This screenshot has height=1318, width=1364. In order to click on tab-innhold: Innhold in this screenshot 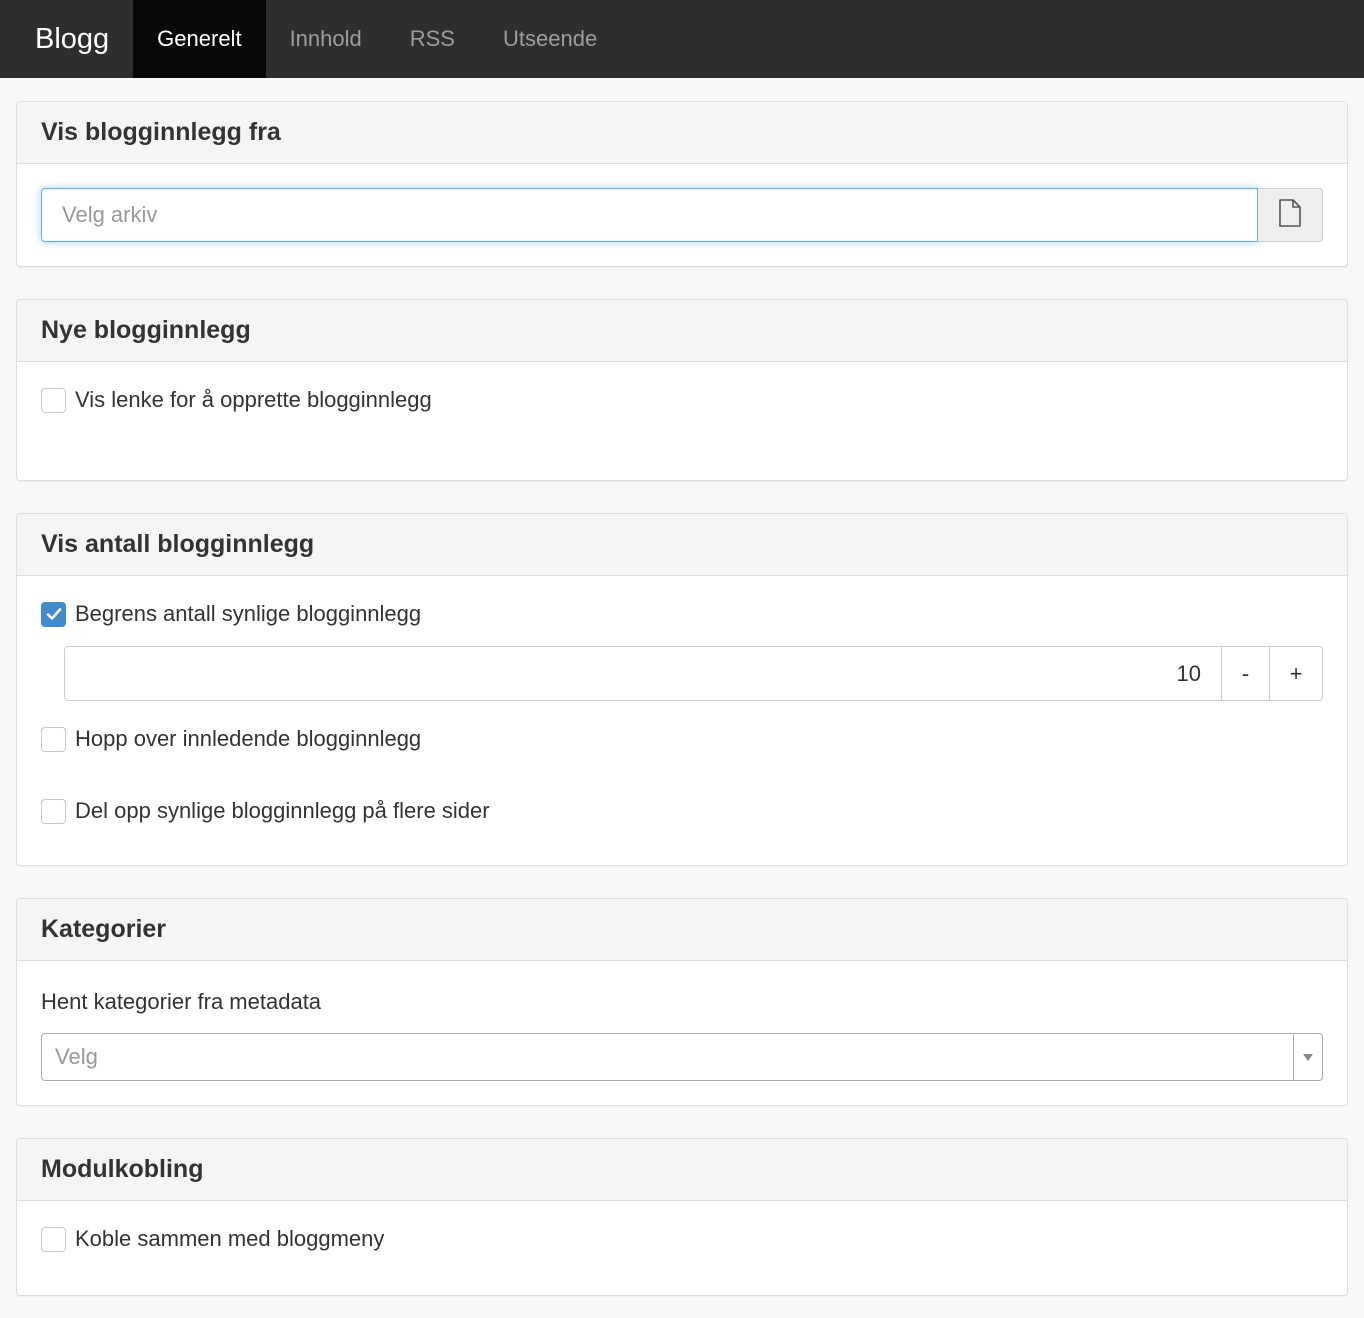, I will do `click(326, 39)`.